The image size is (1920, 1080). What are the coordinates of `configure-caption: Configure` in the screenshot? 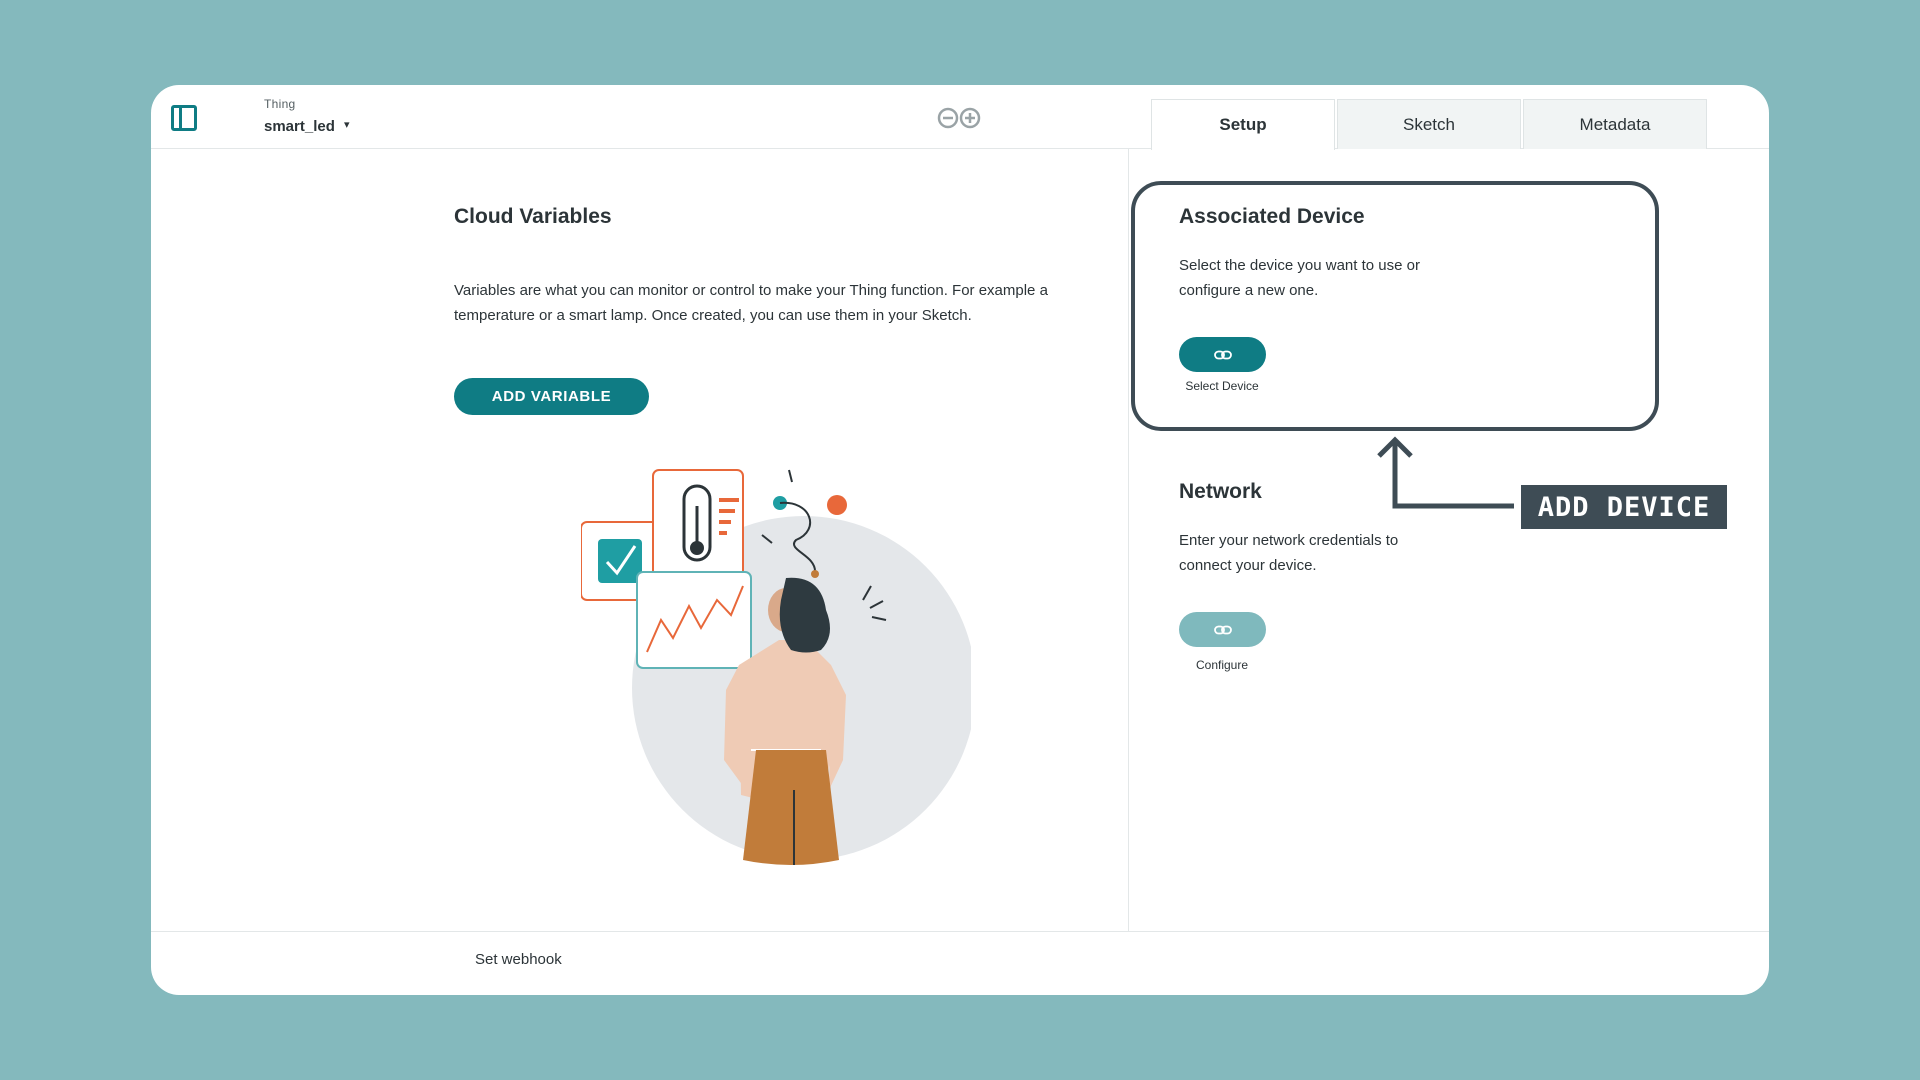 It's located at (1222, 665).